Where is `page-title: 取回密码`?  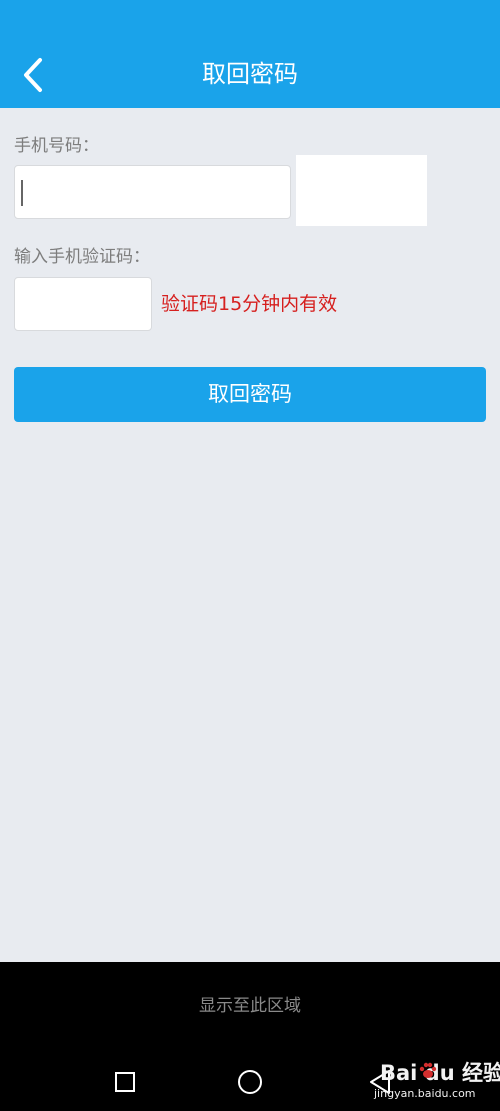 page-title: 取回密码 is located at coordinates (250, 74).